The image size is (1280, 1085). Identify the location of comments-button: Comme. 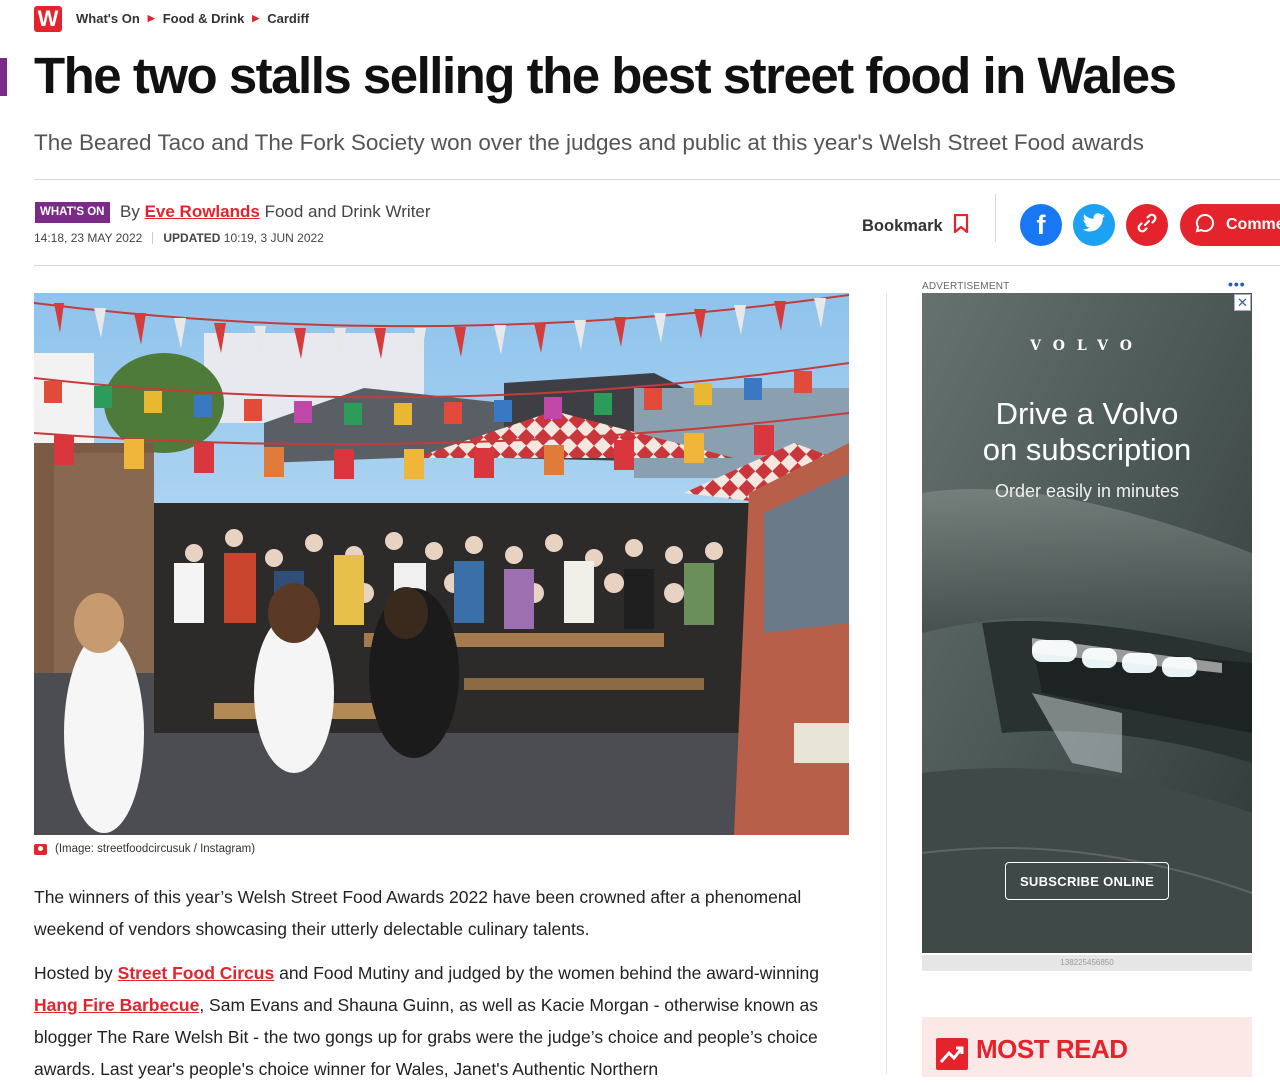
(1230, 225).